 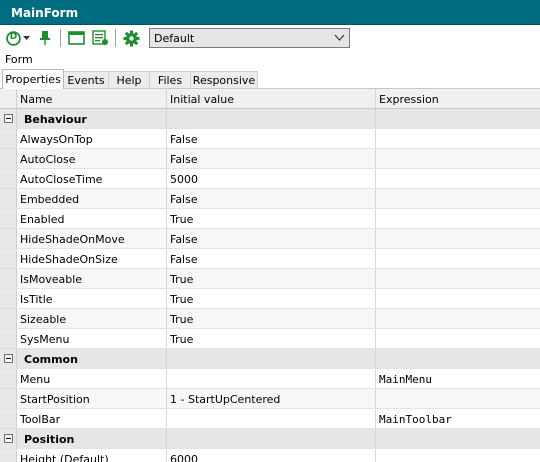 What do you see at coordinates (270, 299) in the screenshot?
I see `table-row: IsTitle True` at bounding box center [270, 299].